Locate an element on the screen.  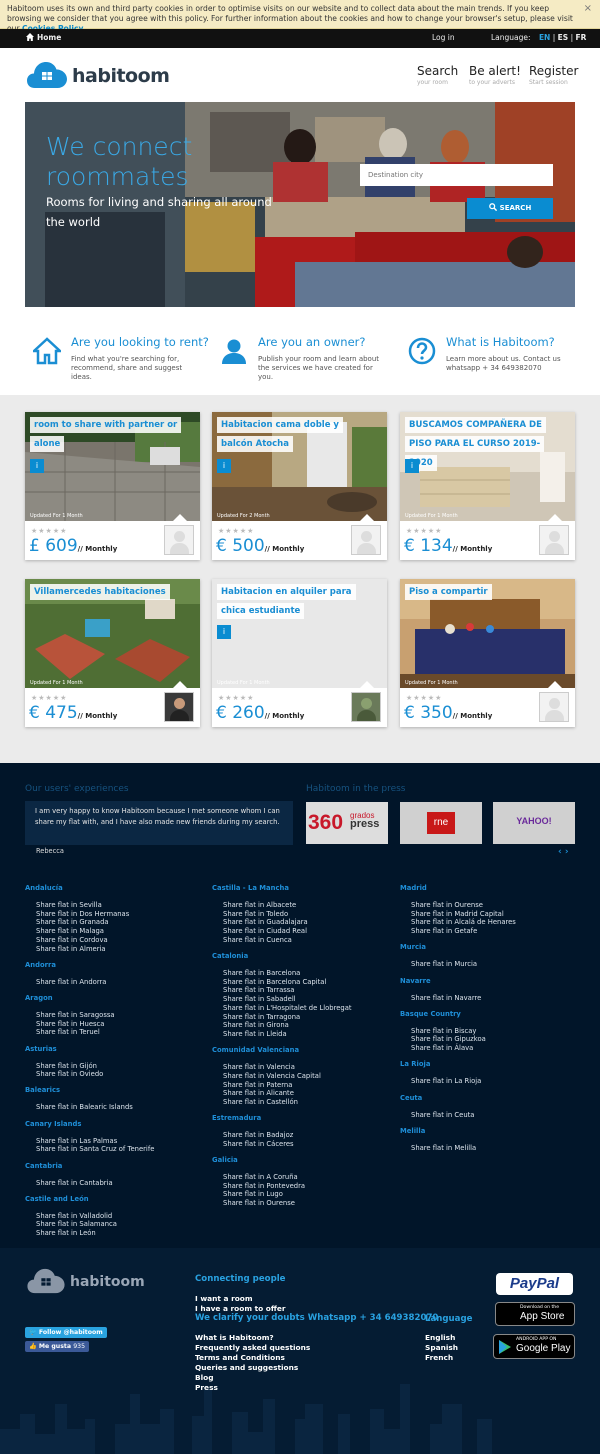
city-link: Share flat in Saragossa is located at coordinates (75, 1015).